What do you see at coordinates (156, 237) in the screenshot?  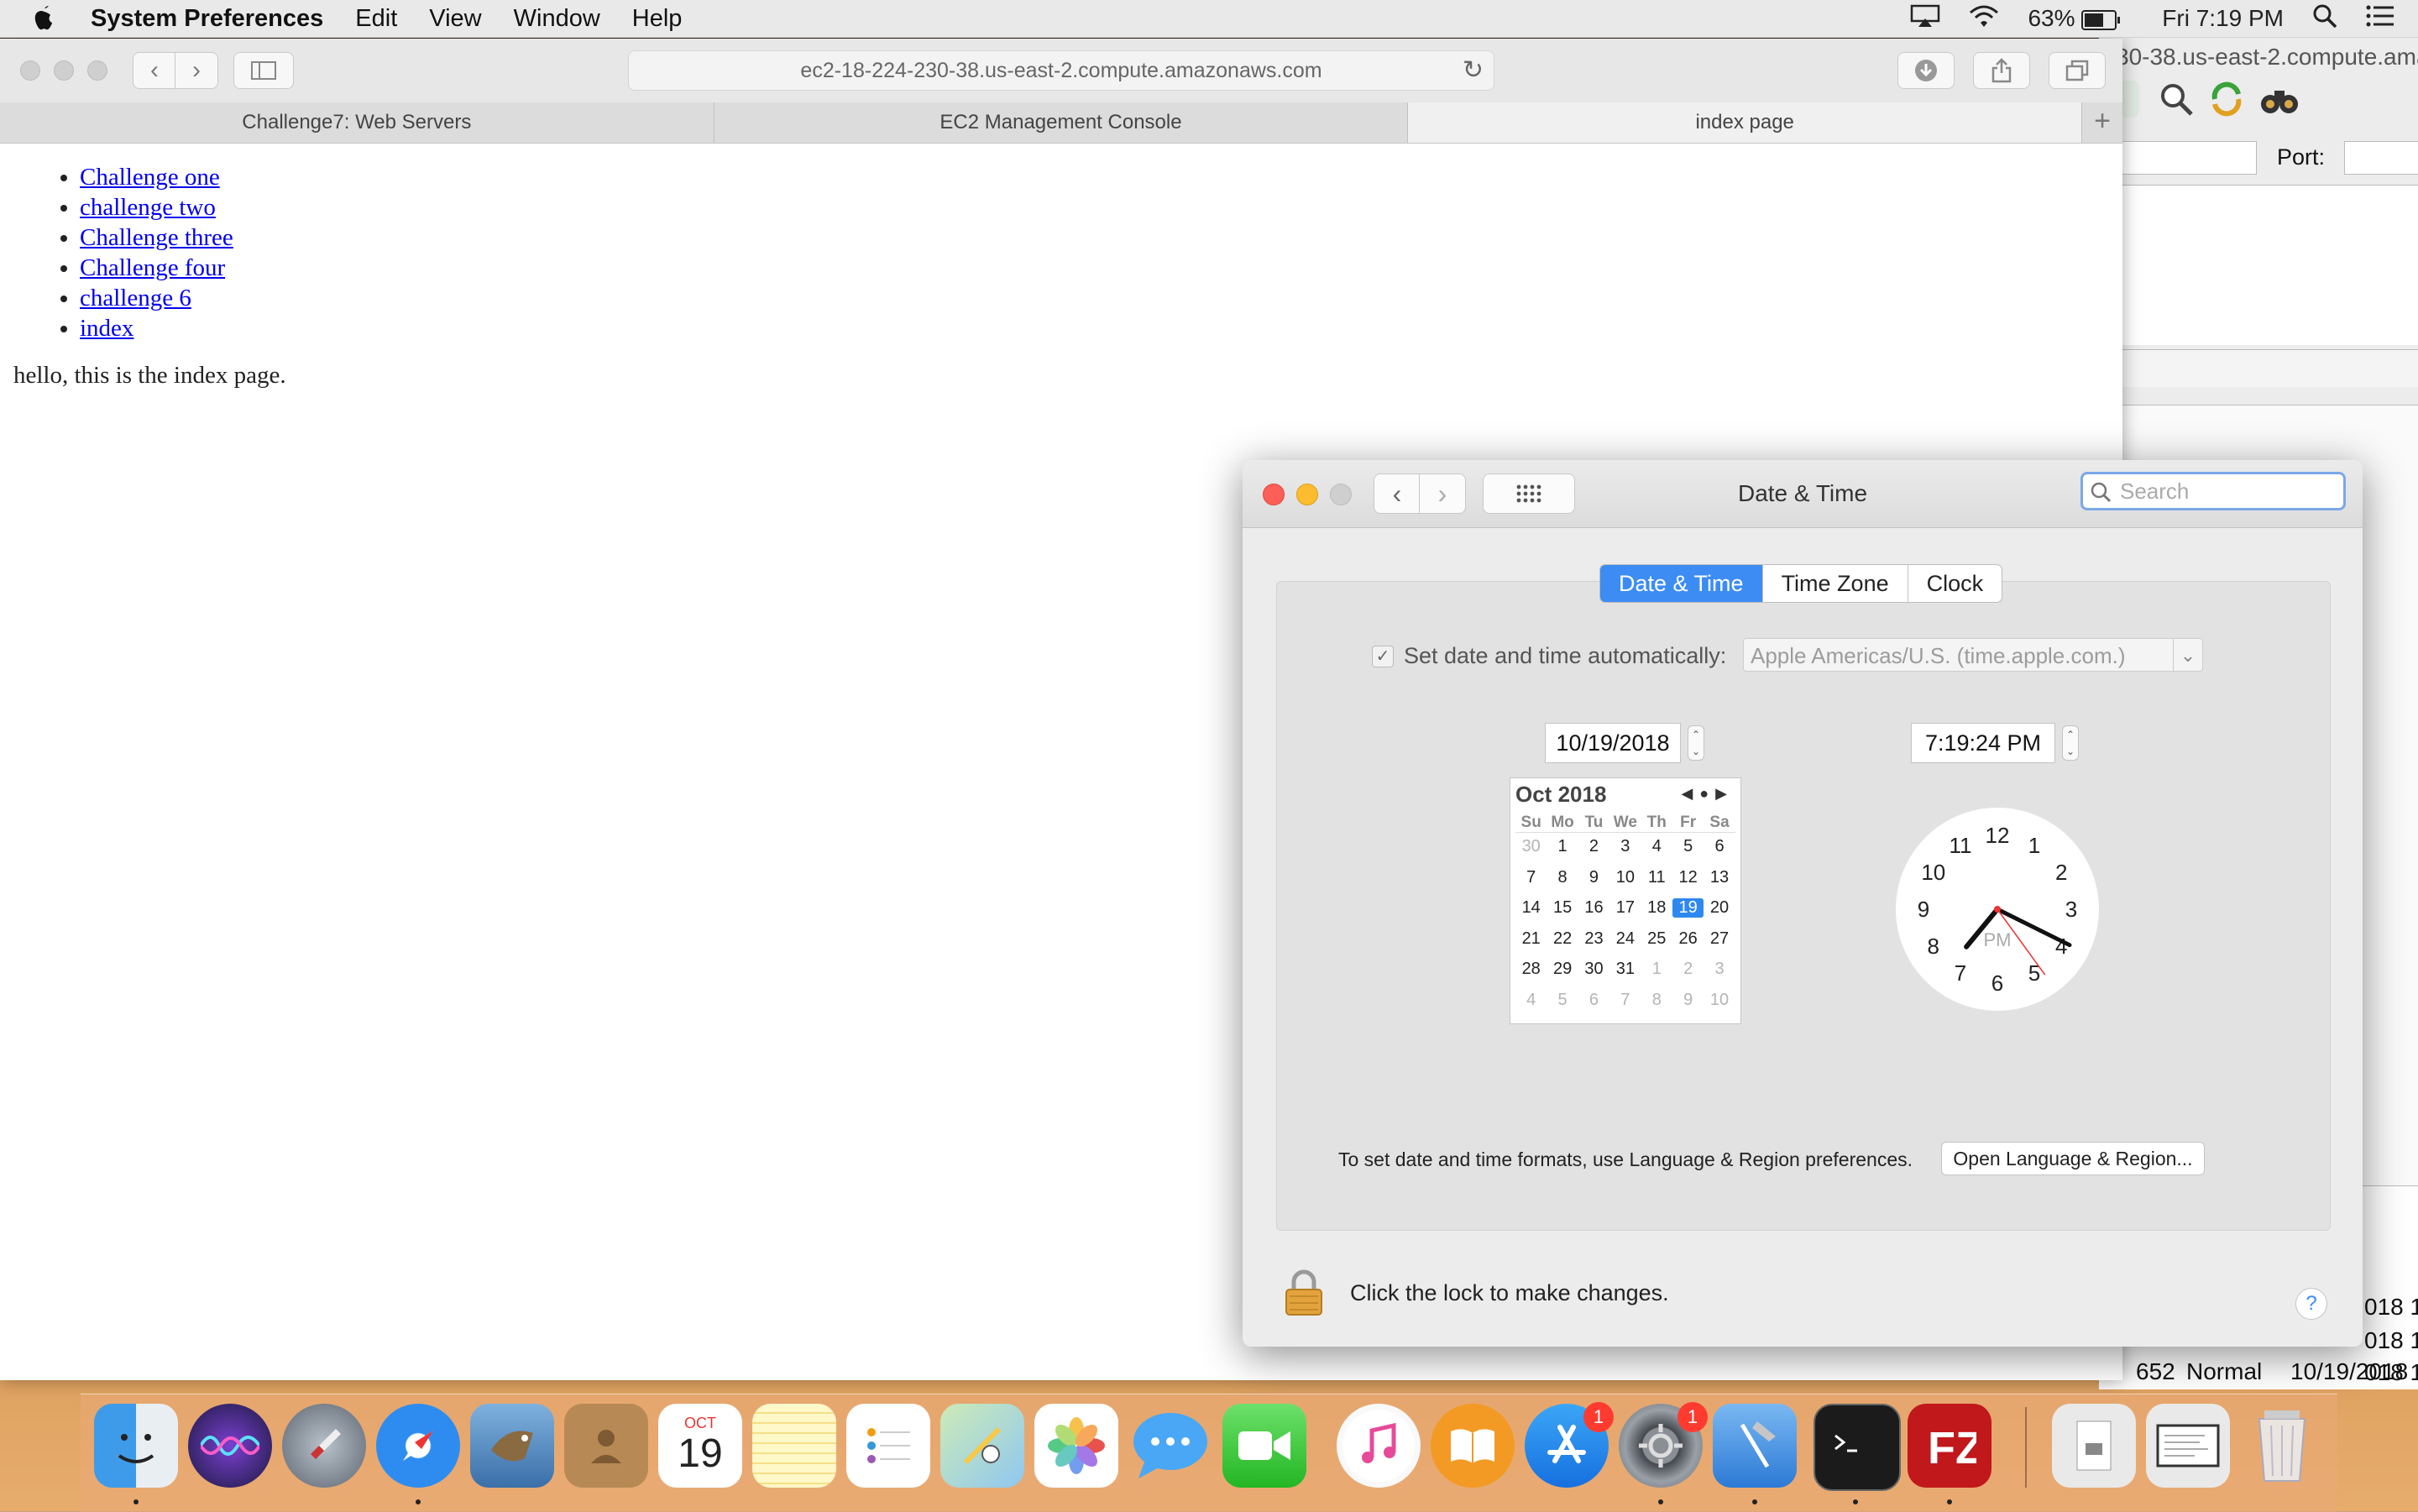 I see `link-challenge-three: Challenge three` at bounding box center [156, 237].